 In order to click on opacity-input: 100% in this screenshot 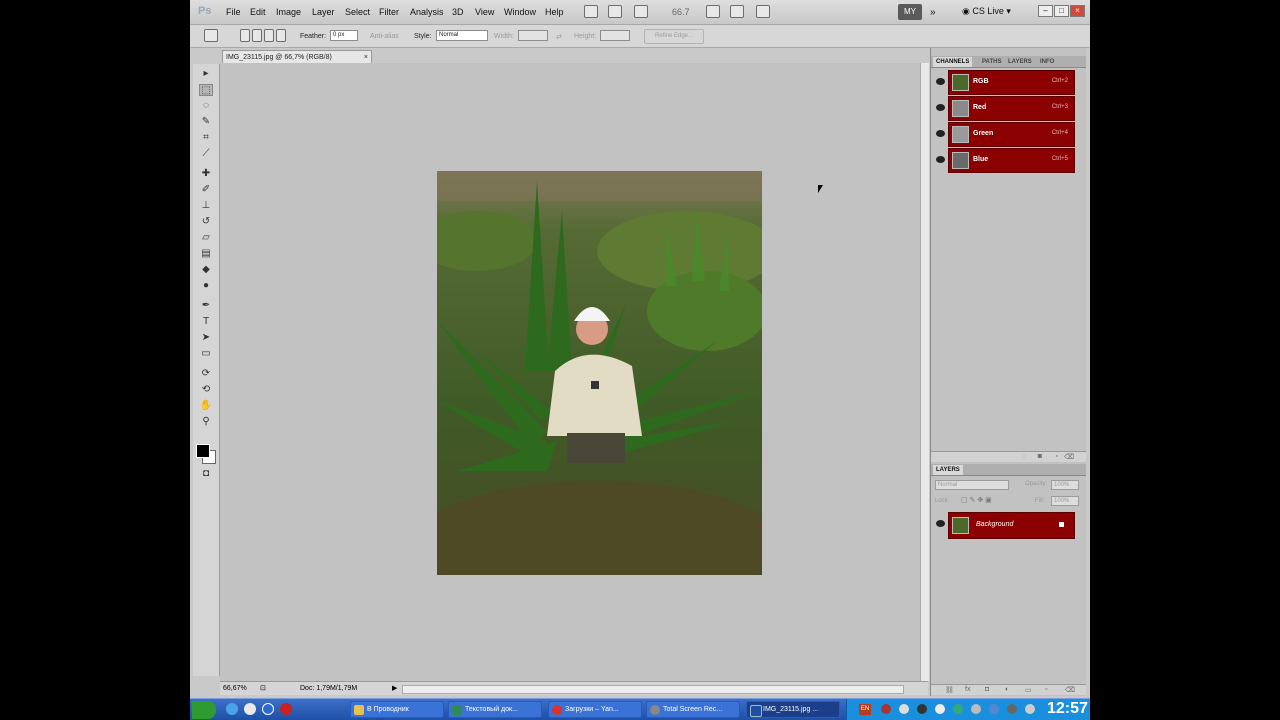, I will do `click(1065, 485)`.